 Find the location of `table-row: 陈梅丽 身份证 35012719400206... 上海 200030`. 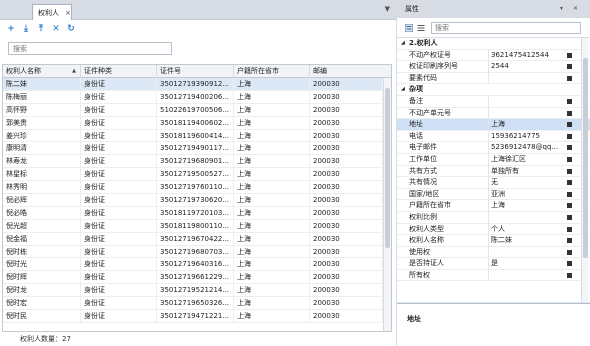

table-row: 陈梅丽 身份证 35012719400206... 上海 200030 is located at coordinates (193, 97).